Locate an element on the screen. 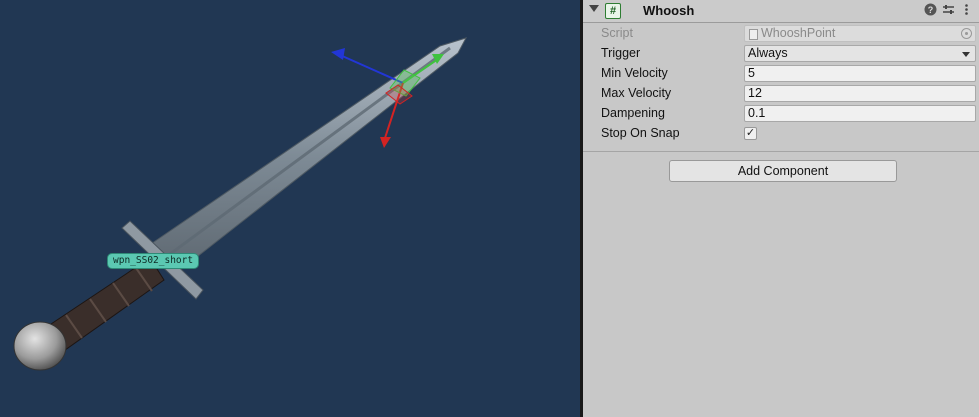 The height and width of the screenshot is (417, 979). trigger-label: Trigger is located at coordinates (621, 53).